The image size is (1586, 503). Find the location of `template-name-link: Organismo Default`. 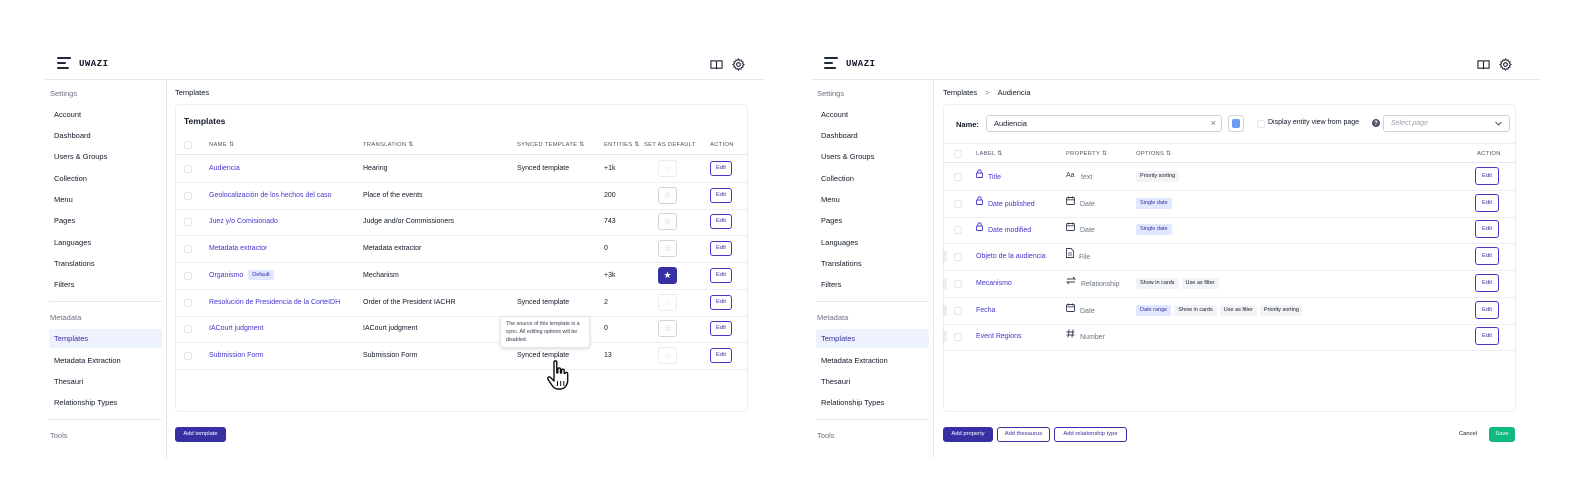

template-name-link: Organismo Default is located at coordinates (241, 276).